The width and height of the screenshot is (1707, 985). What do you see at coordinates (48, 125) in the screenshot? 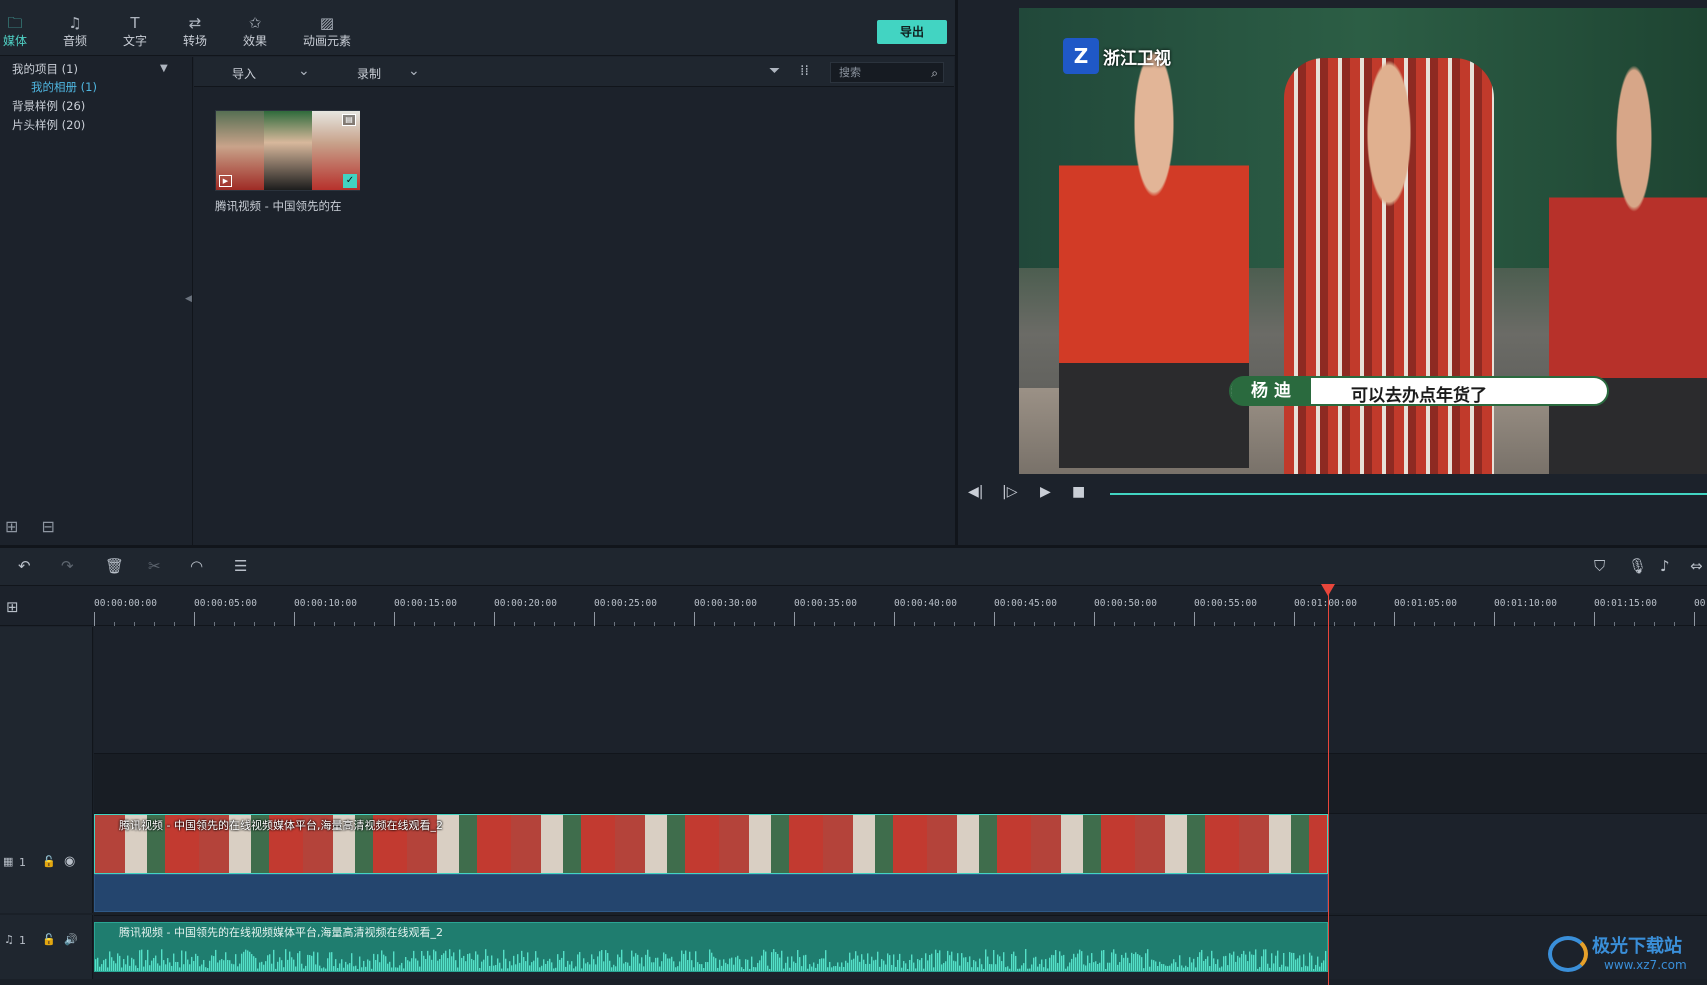
I see `library-item-intros: 片头样例 (20)` at bounding box center [48, 125].